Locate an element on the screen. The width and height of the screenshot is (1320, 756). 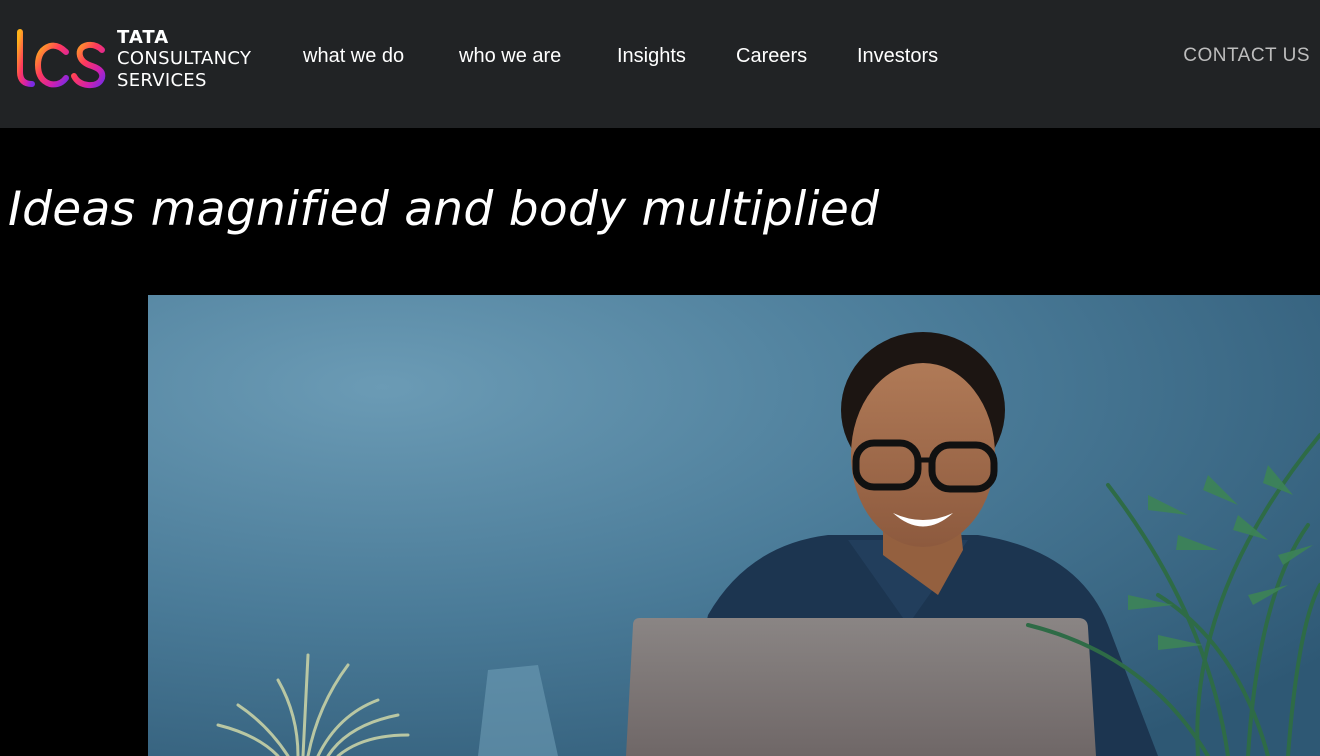
nav-item-investors: Investors is located at coordinates (897, 56).